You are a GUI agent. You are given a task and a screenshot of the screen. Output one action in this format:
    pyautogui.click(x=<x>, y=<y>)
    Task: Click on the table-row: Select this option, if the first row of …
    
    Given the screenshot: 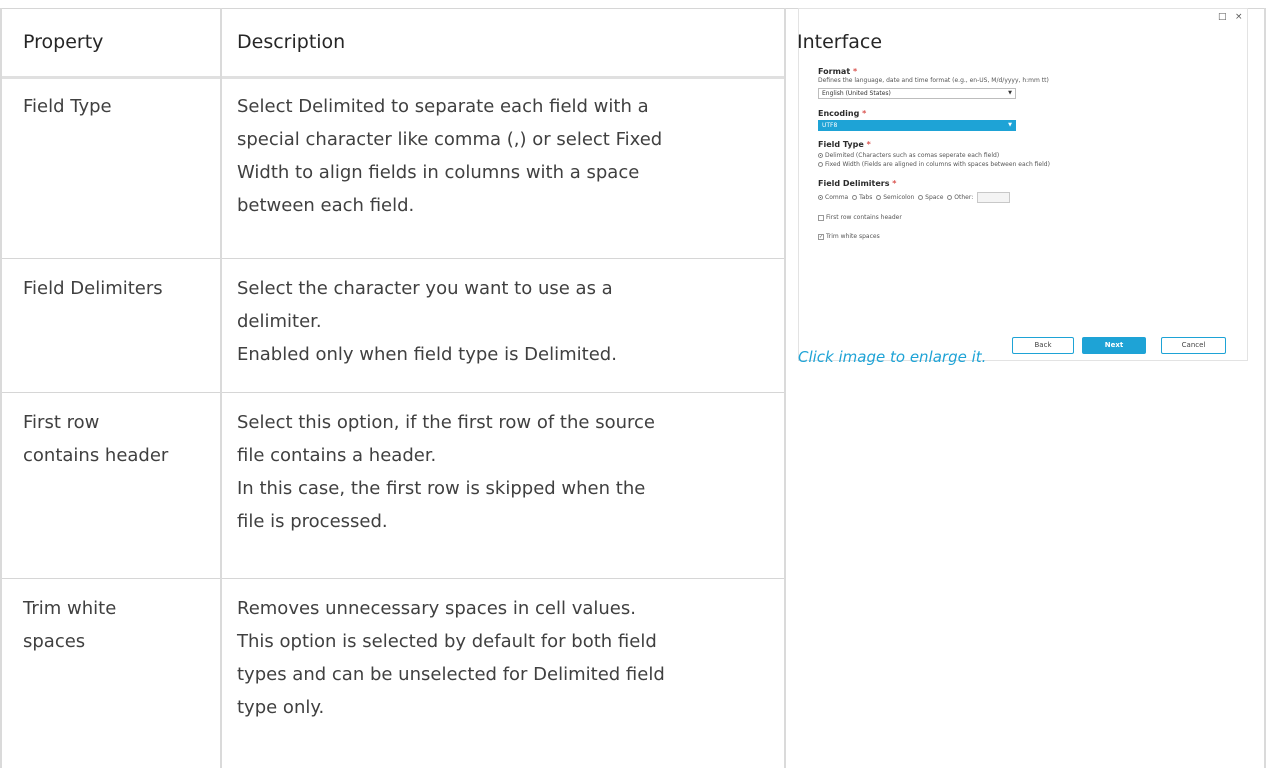 What is the action you would take?
    pyautogui.click(x=446, y=472)
    